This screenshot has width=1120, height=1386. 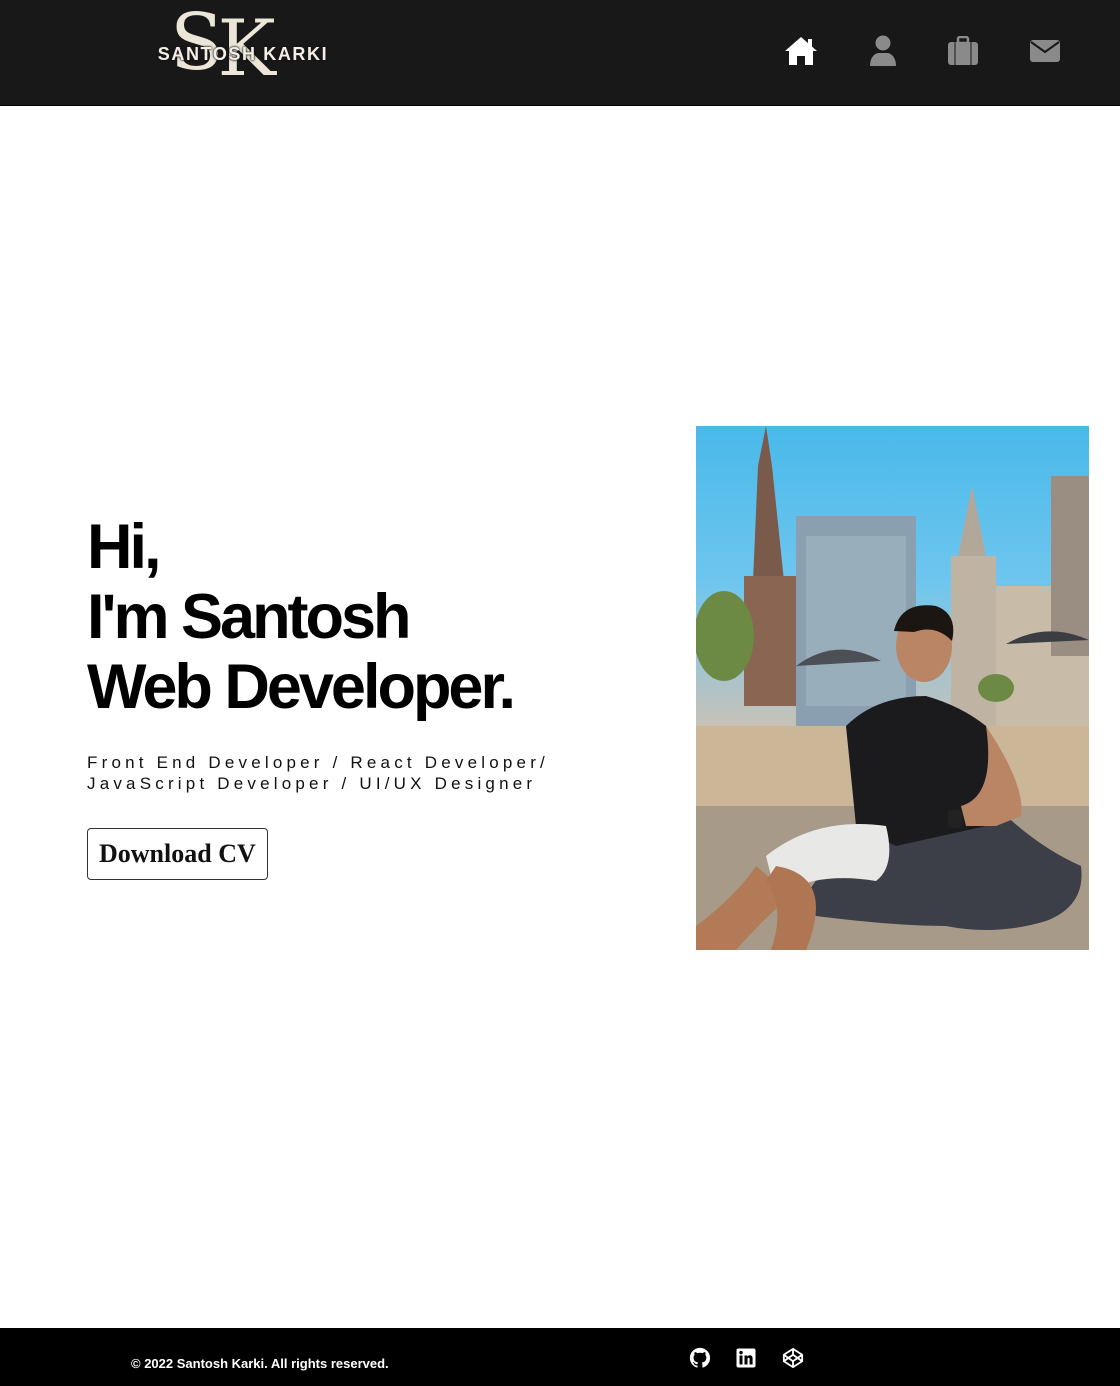 I want to click on nav-contact, so click(x=1045, y=51).